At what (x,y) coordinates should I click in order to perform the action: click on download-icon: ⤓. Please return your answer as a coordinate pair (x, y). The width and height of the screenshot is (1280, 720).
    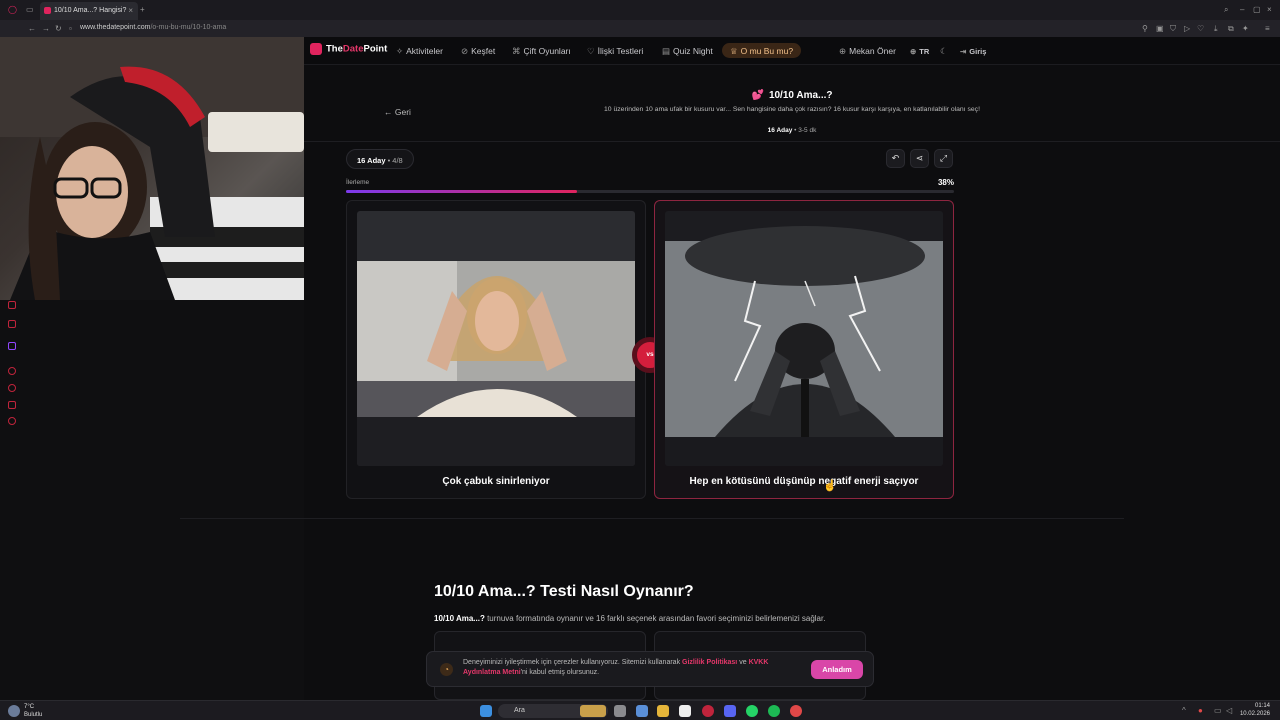
    Looking at the image, I should click on (1216, 29).